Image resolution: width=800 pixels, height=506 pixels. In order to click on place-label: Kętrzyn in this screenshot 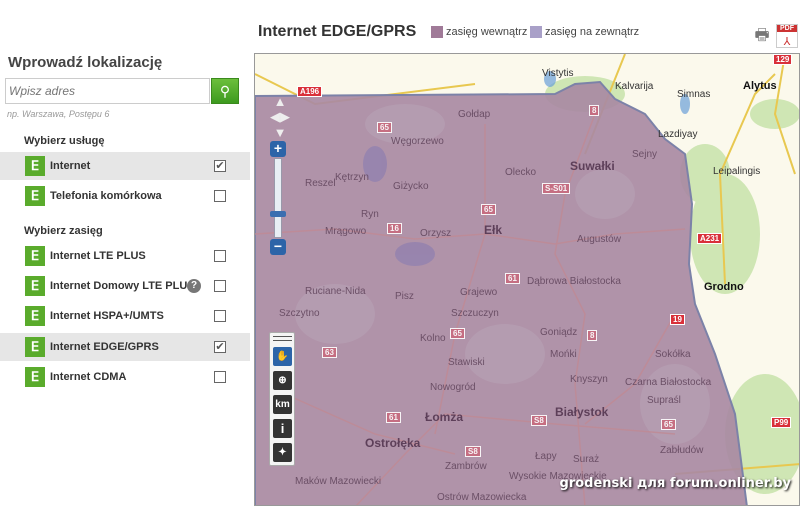, I will do `click(352, 177)`.